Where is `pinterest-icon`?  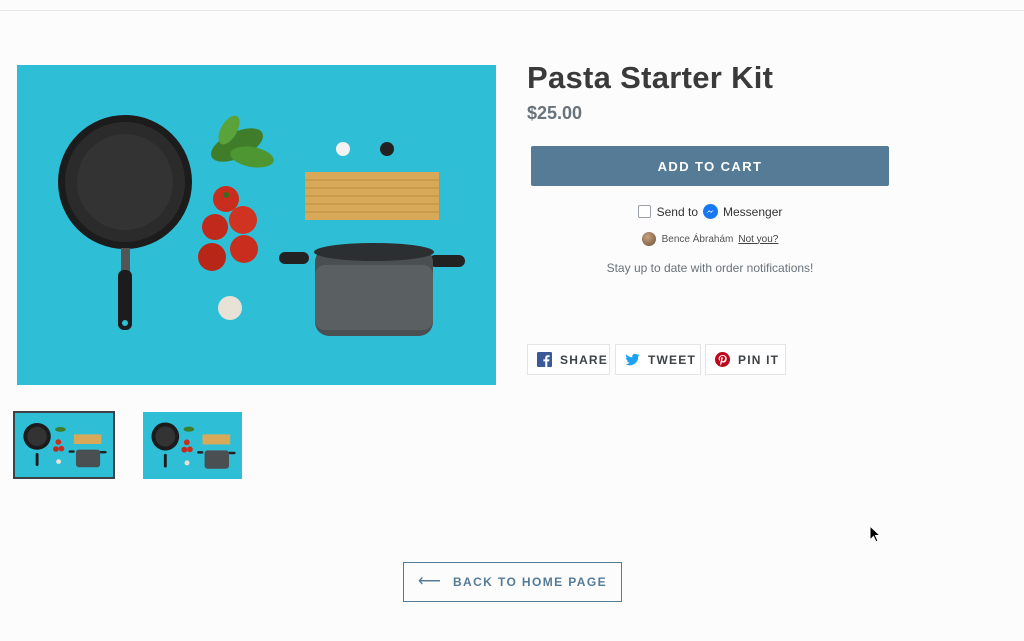
pinterest-icon is located at coordinates (722, 359).